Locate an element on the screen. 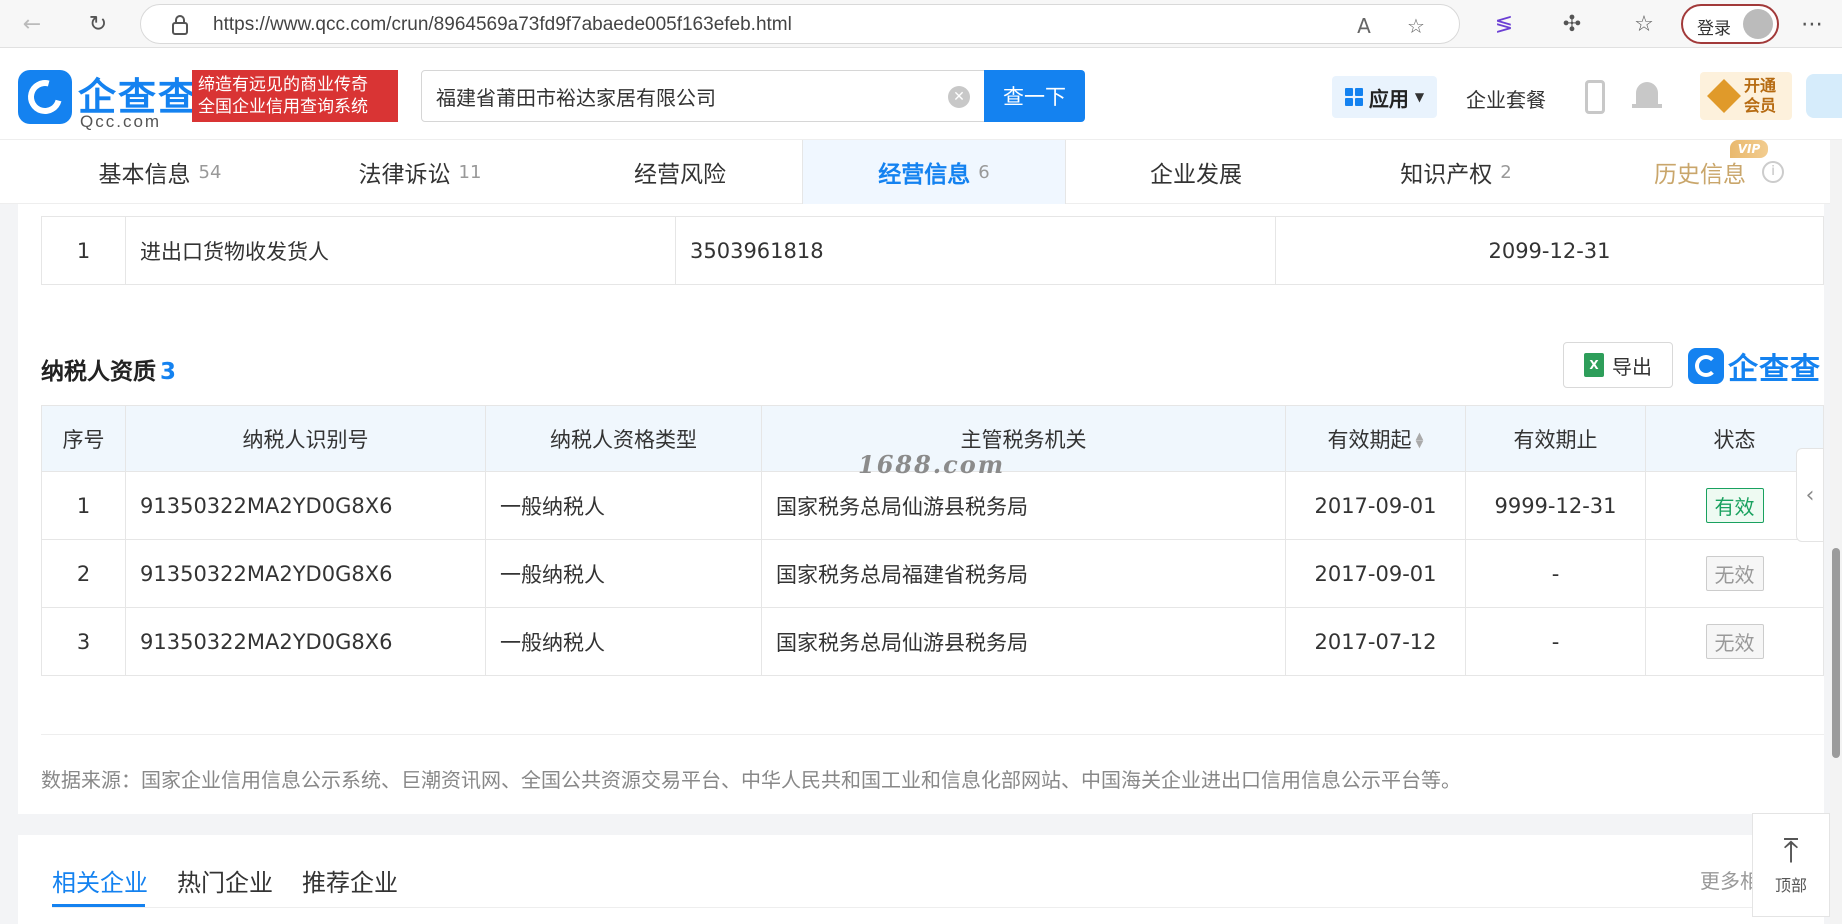 This screenshot has height=924, width=1842. logo-subtext: Qcc.com is located at coordinates (121, 121).